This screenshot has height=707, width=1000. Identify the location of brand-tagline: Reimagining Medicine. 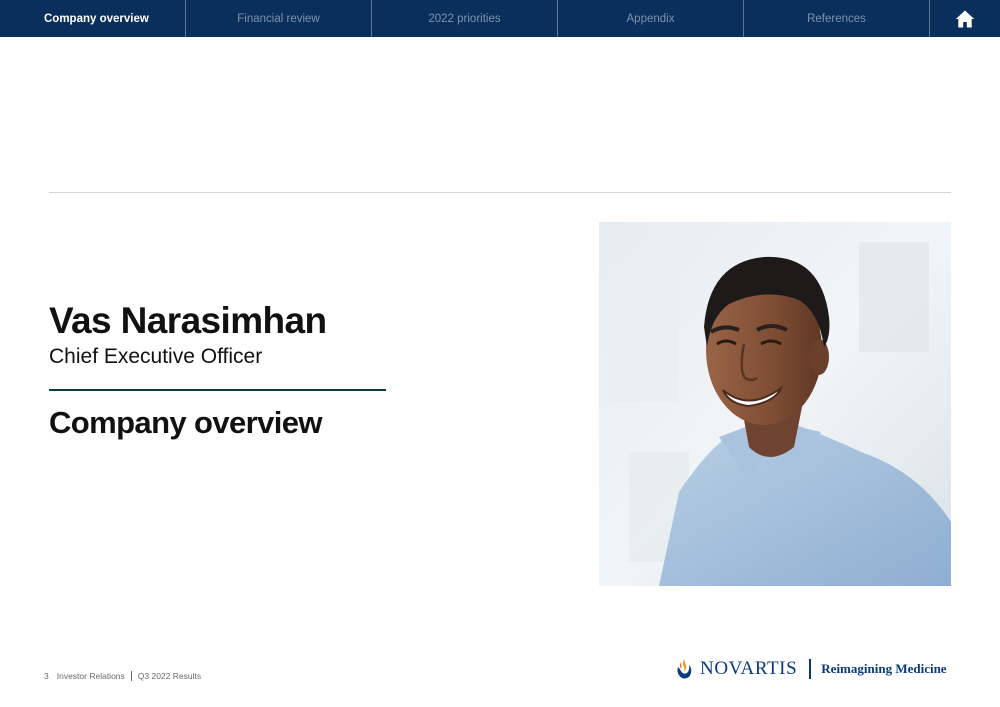
(884, 668).